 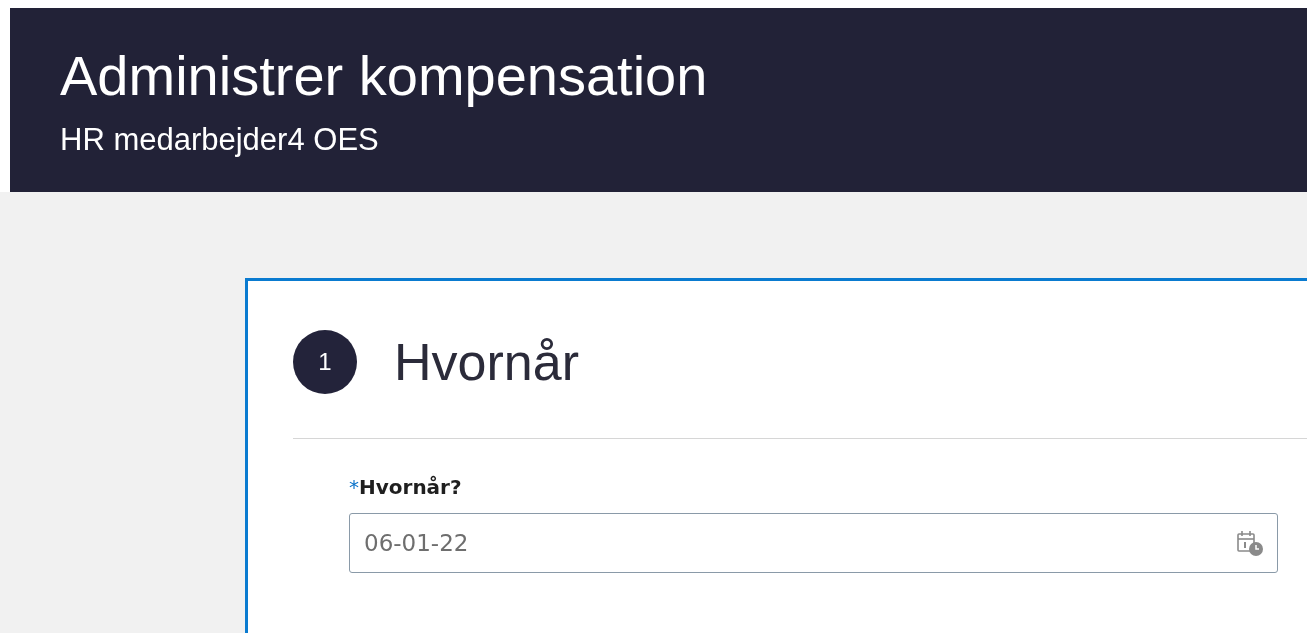 I want to click on calendar-clock-icon, so click(x=1250, y=543).